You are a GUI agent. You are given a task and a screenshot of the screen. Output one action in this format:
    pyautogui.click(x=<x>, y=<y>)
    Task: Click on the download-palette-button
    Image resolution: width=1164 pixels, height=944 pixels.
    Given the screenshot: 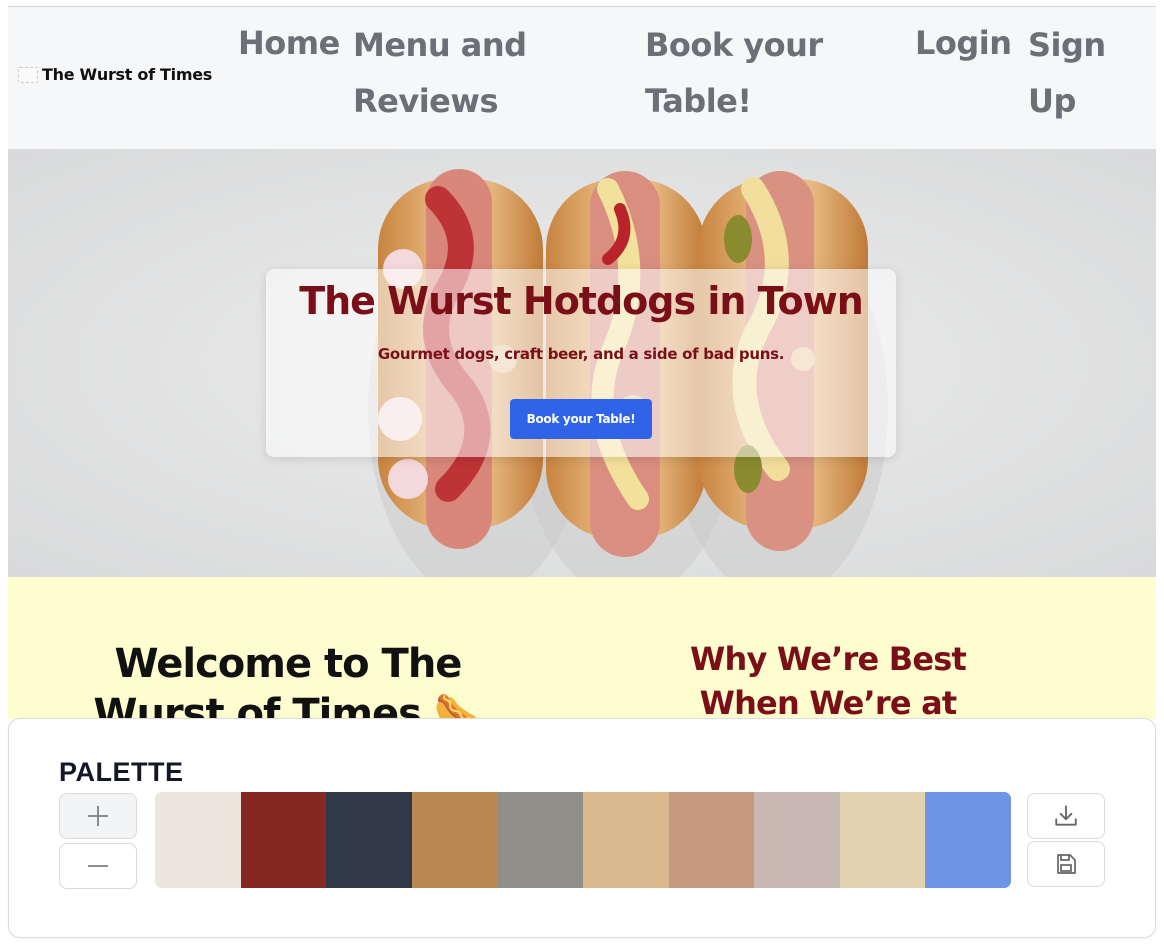 What is the action you would take?
    pyautogui.click(x=1066, y=816)
    